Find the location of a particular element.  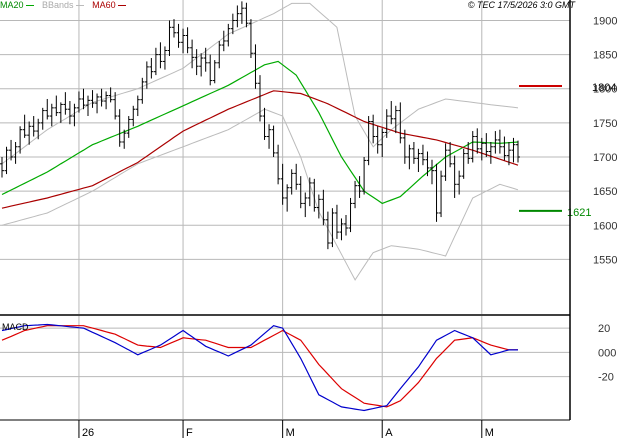

legend-ma20-label: MA20 is located at coordinates (12, 5).